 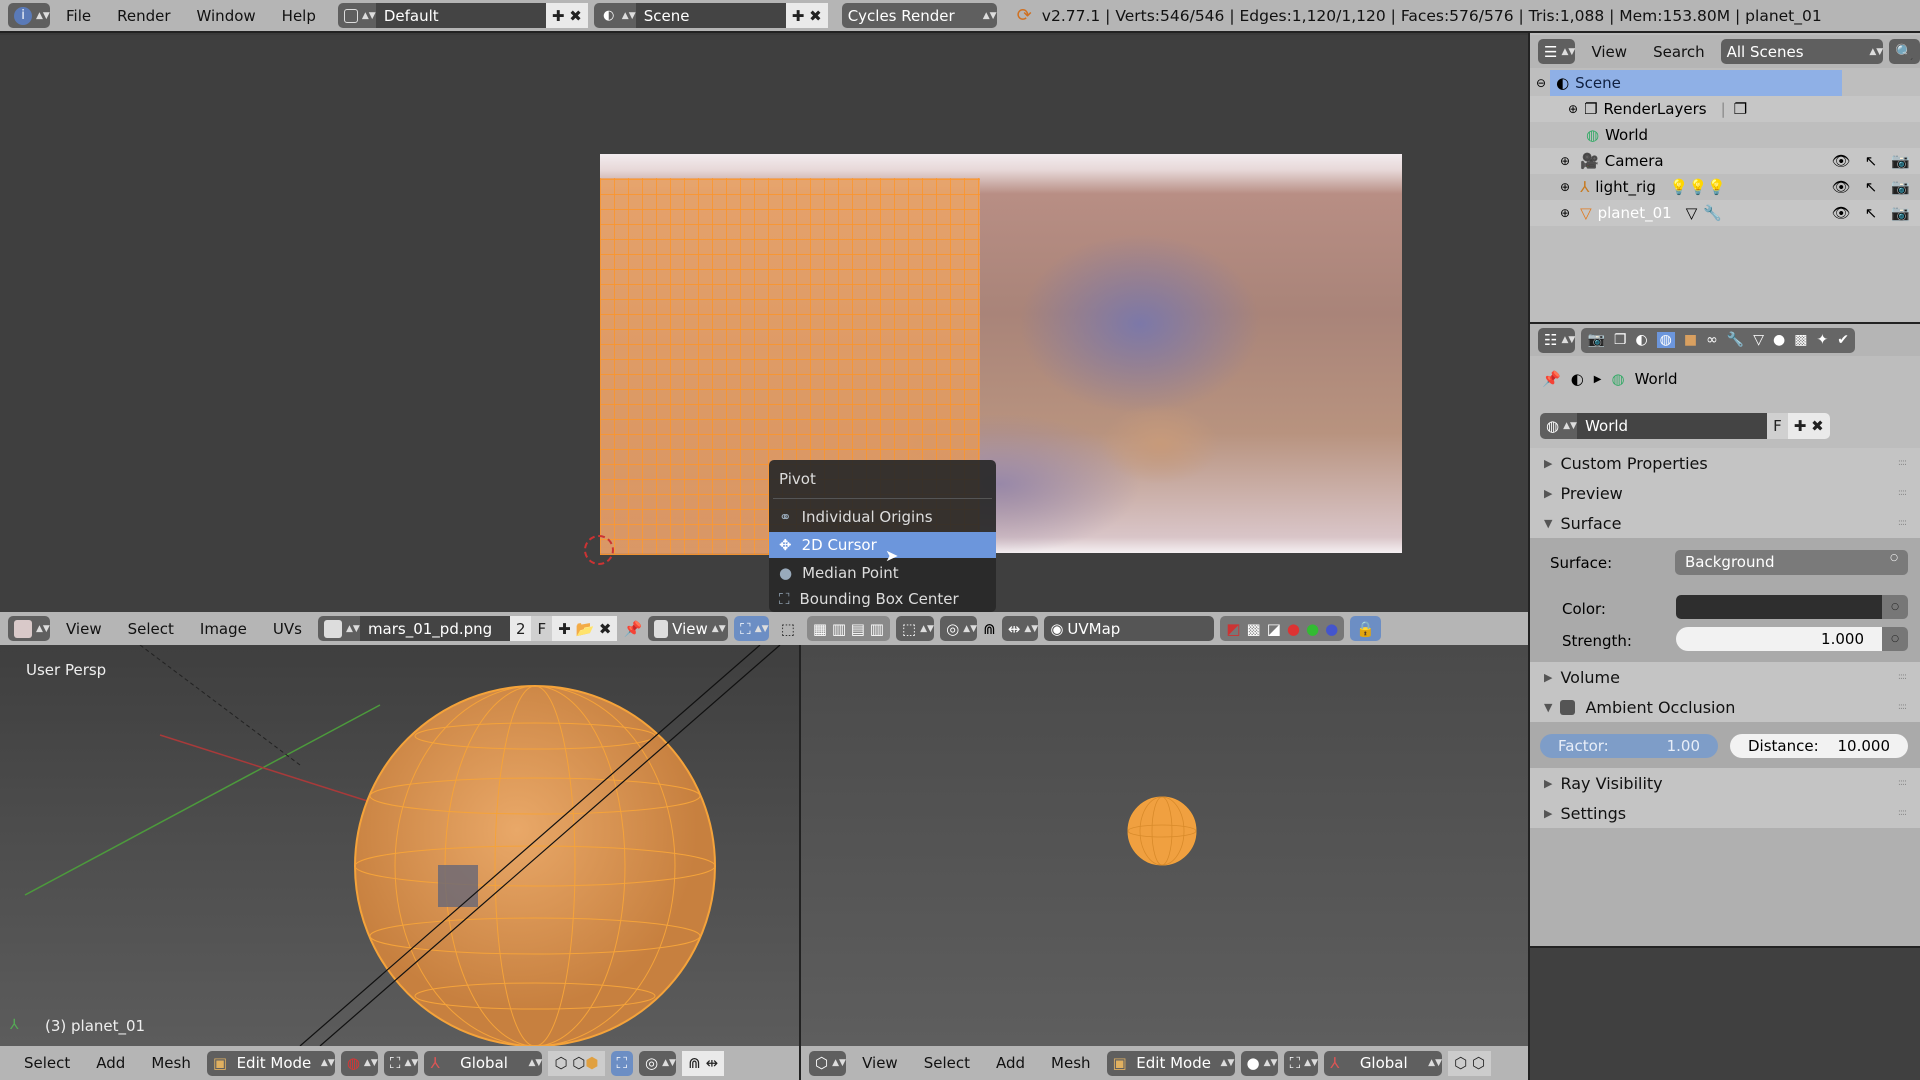 I want to click on layout-selector: ▲▼, so click(x=356, y=15).